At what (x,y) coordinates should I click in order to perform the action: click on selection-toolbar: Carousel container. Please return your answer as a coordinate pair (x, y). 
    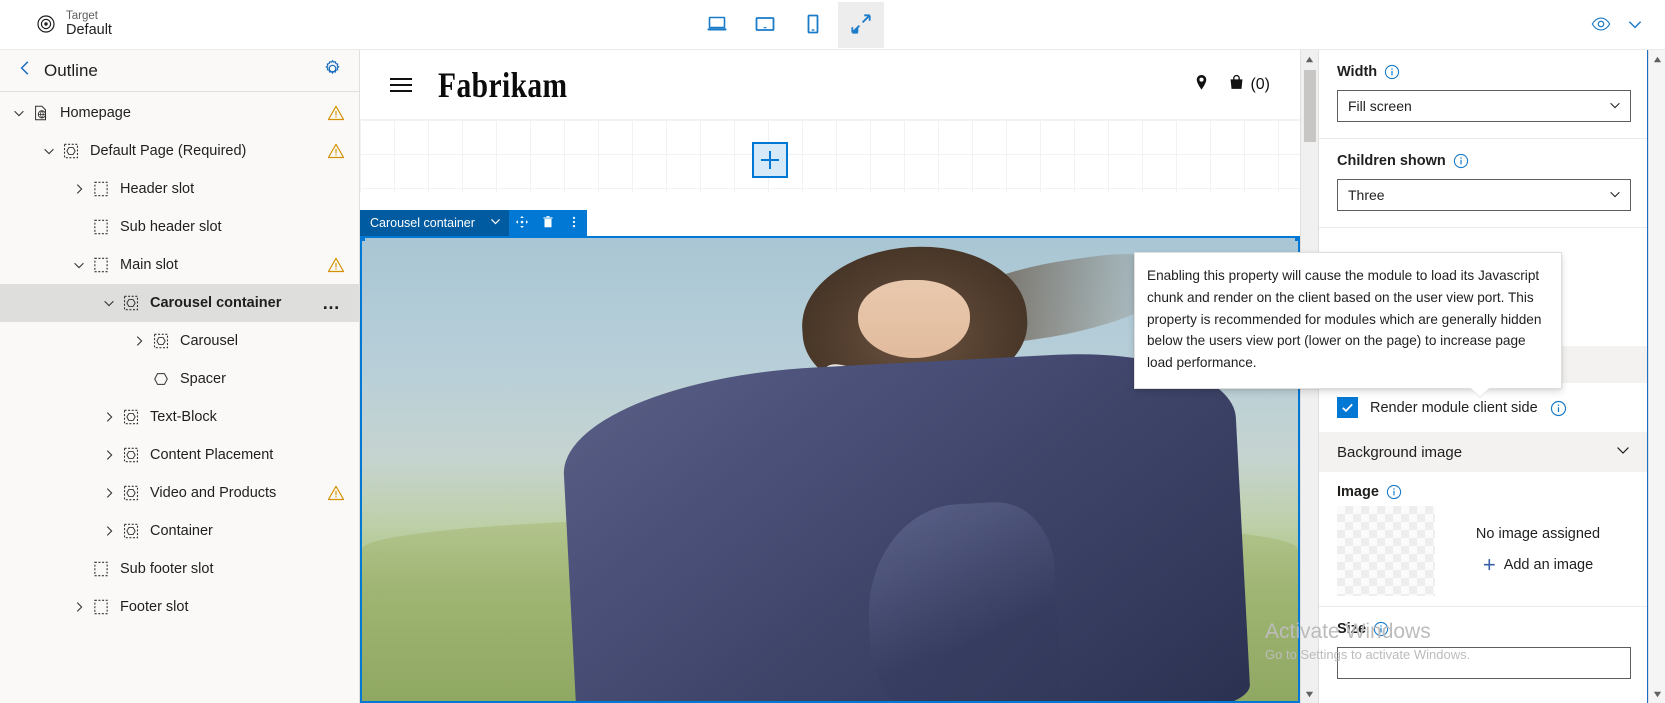
    Looking at the image, I should click on (473, 223).